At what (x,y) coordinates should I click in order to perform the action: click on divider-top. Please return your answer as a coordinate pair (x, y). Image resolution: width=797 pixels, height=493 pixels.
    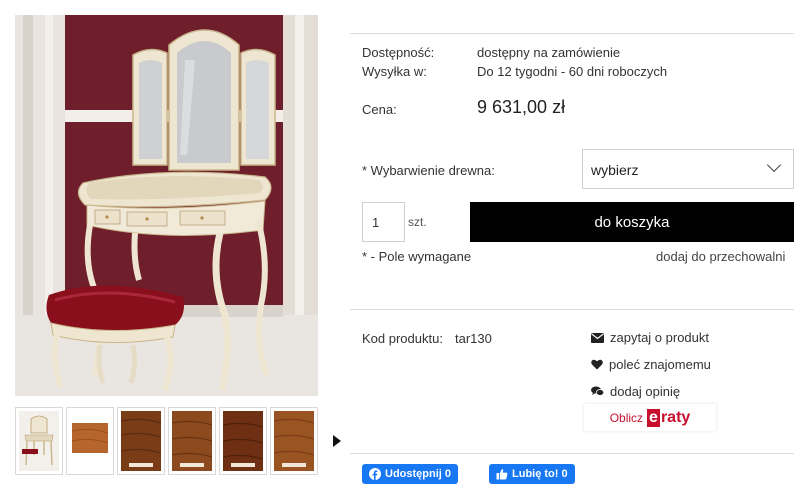
    Looking at the image, I should click on (572, 33).